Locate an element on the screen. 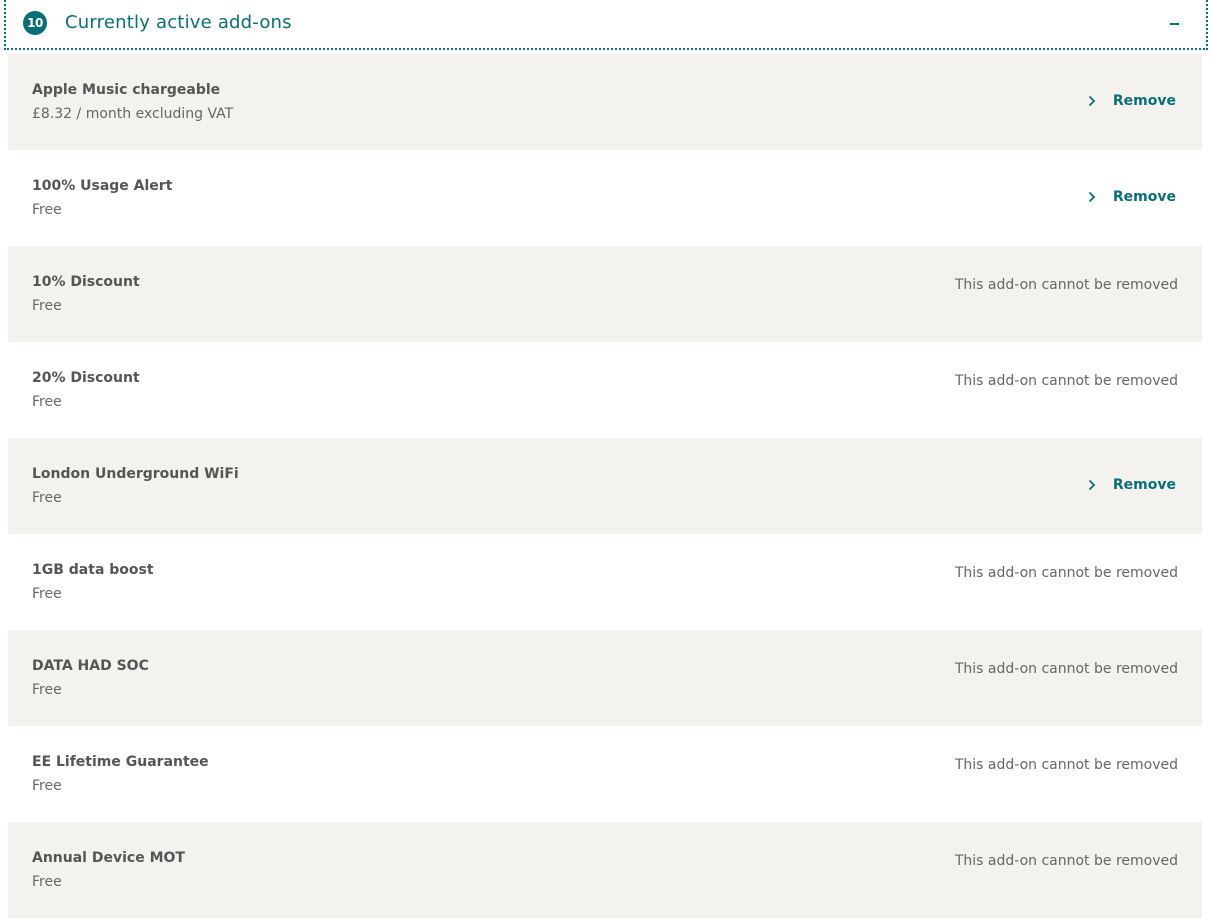 This screenshot has height=918, width=1212. addon-name: 10% Discount is located at coordinates (86, 282).